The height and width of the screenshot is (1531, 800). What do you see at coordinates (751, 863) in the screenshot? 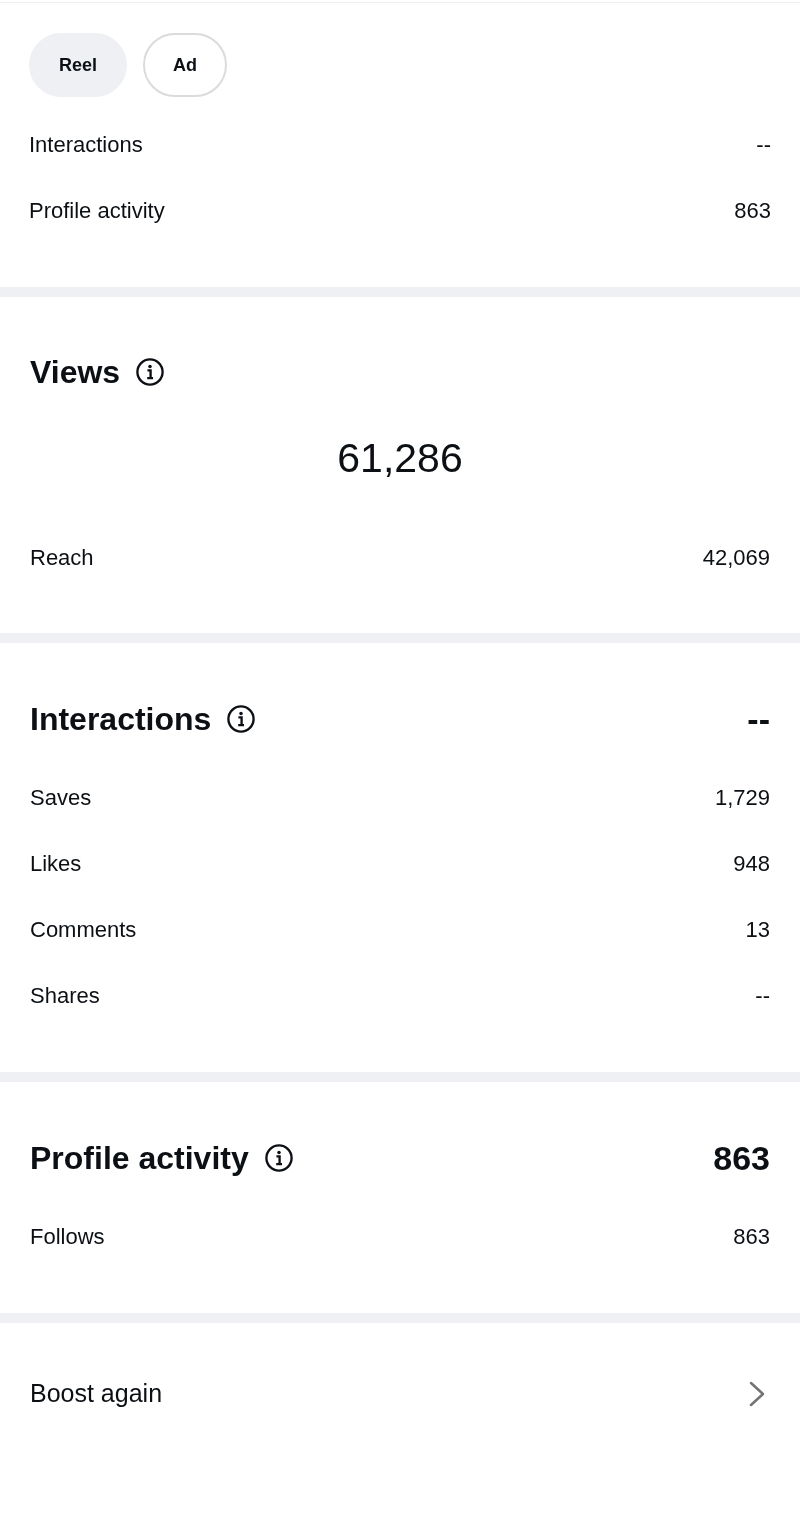
I see `metric-value: 948` at bounding box center [751, 863].